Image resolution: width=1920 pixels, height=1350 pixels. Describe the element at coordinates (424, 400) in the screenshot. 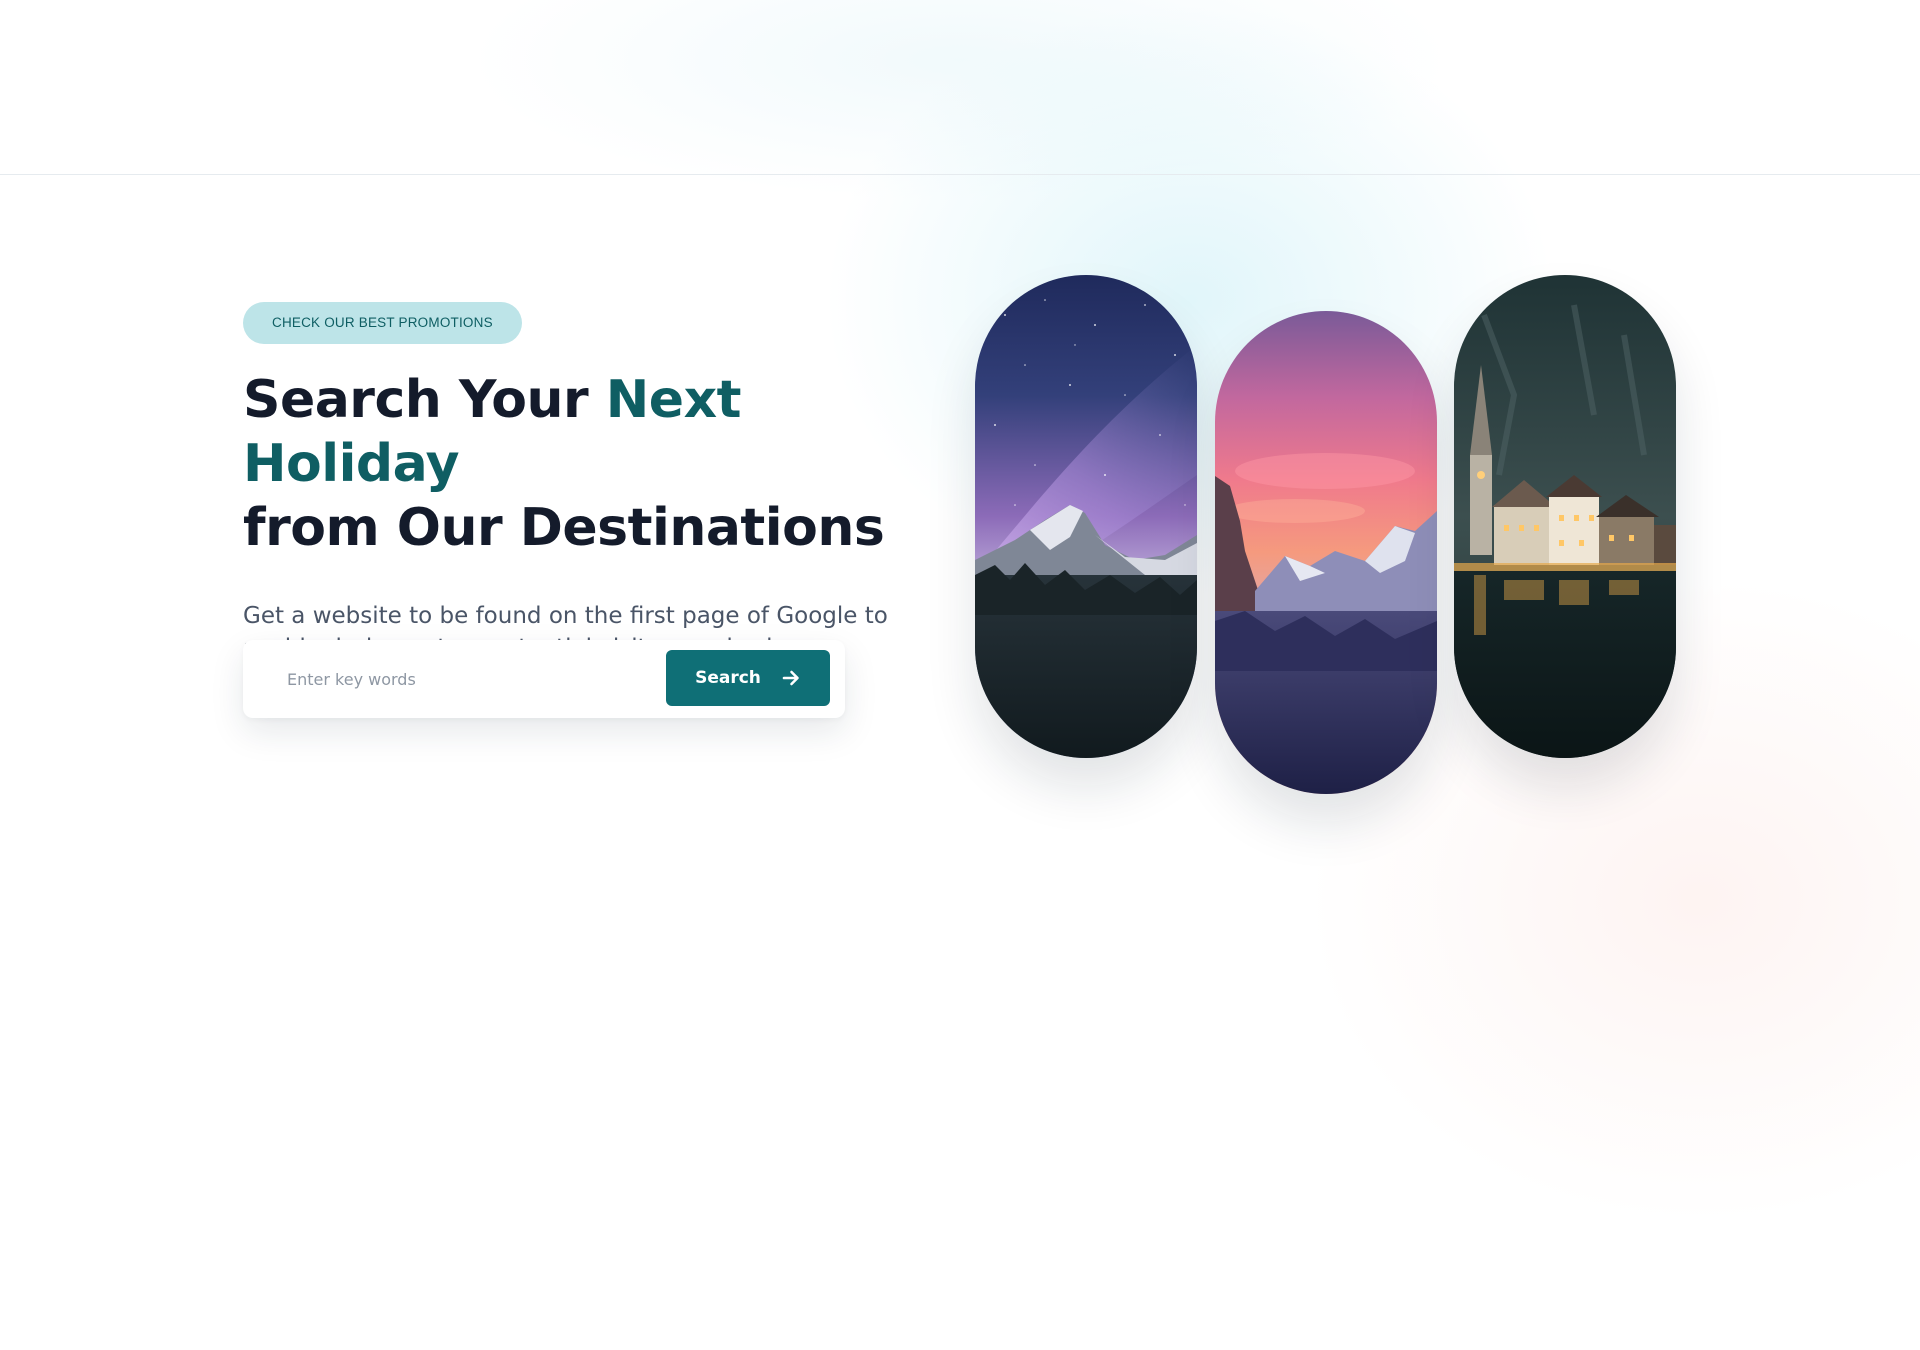

I see `headline-part-1: Search Your` at that location.